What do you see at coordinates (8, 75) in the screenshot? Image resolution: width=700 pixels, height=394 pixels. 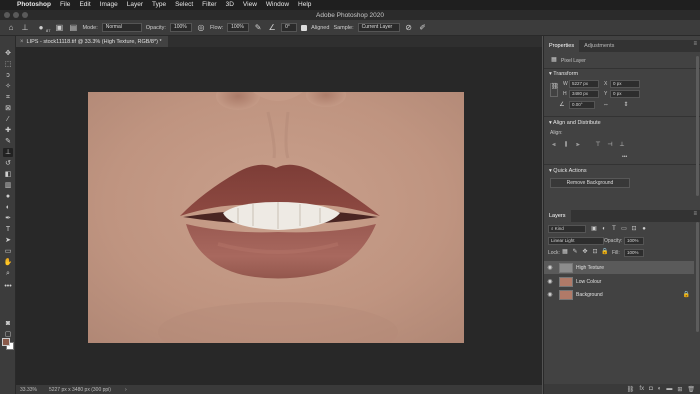 I see `lasso-tool-icon: ↄ` at bounding box center [8, 75].